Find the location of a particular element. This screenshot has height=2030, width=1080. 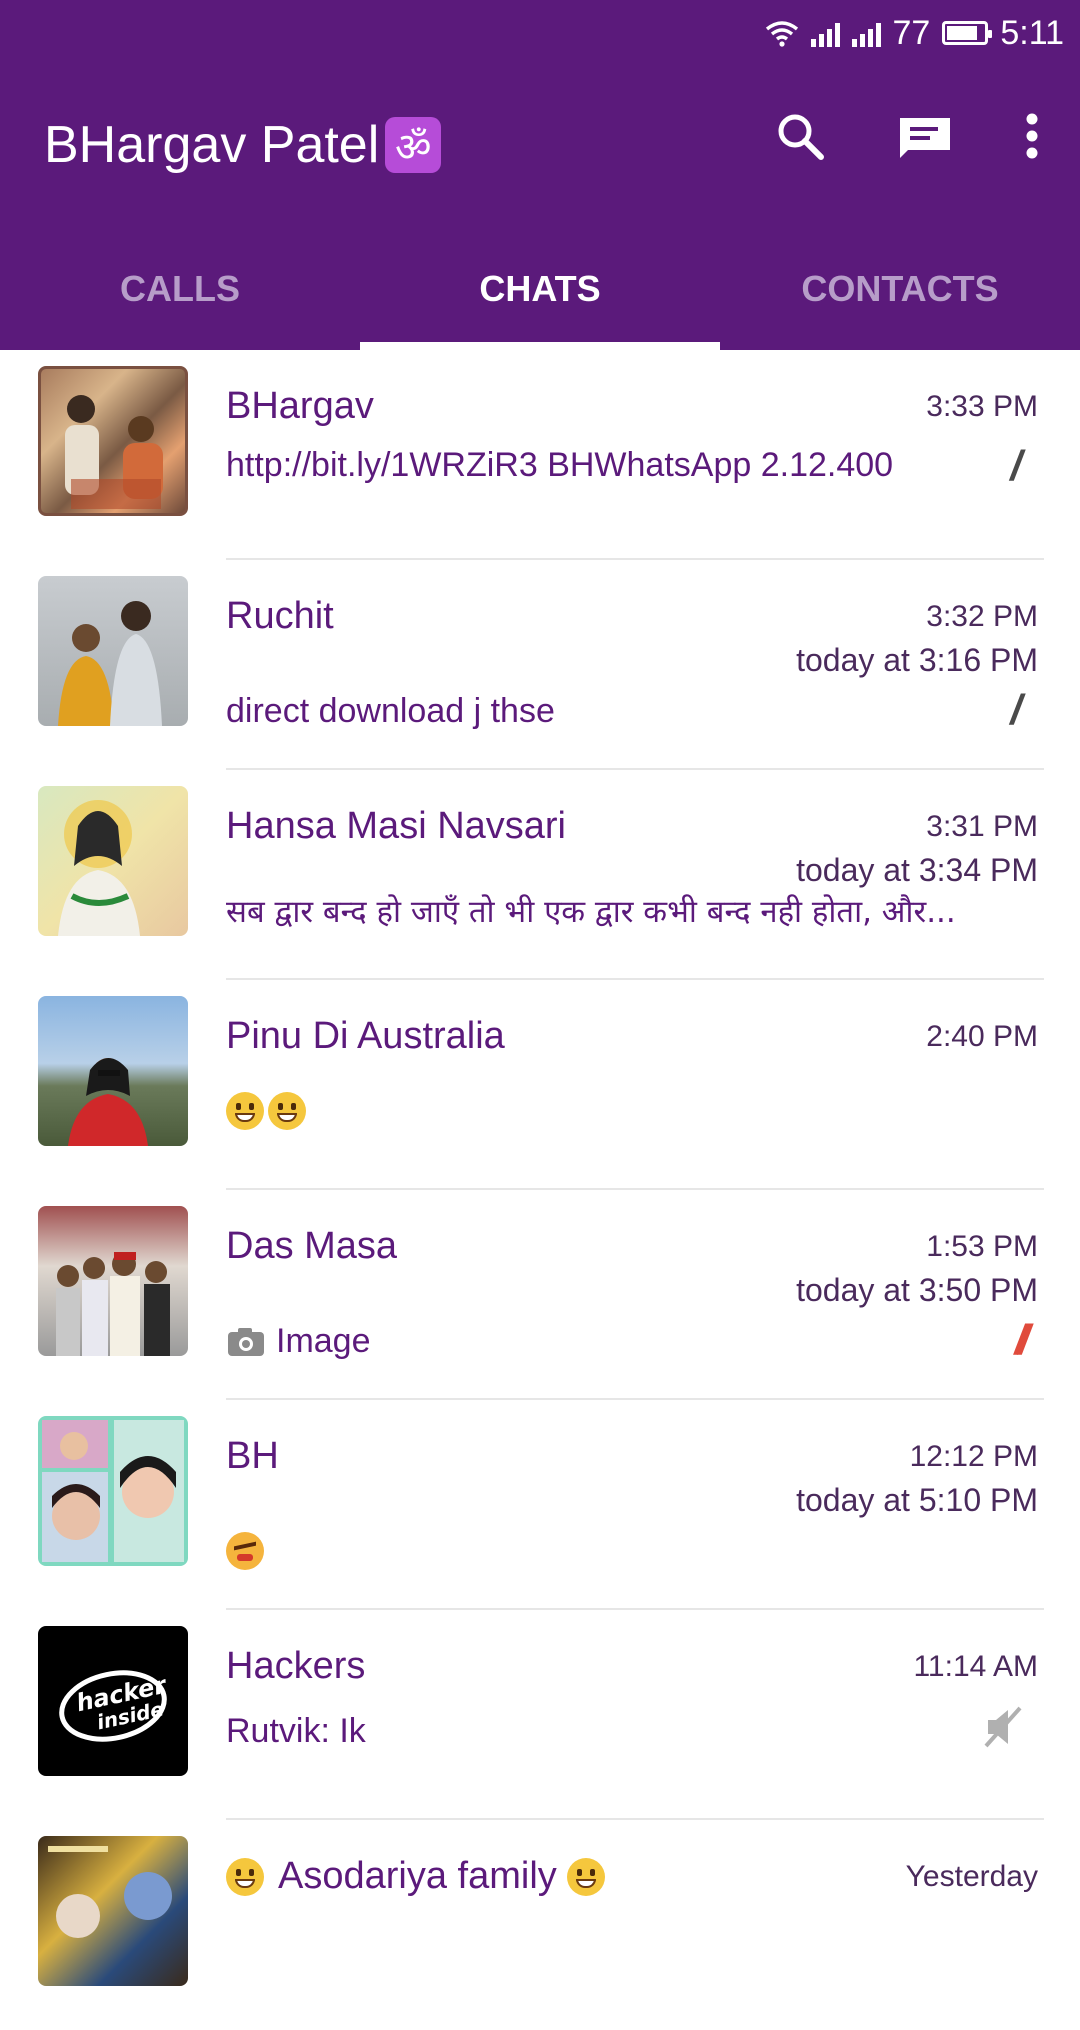

tab-calls: CALLS is located at coordinates (180, 295).